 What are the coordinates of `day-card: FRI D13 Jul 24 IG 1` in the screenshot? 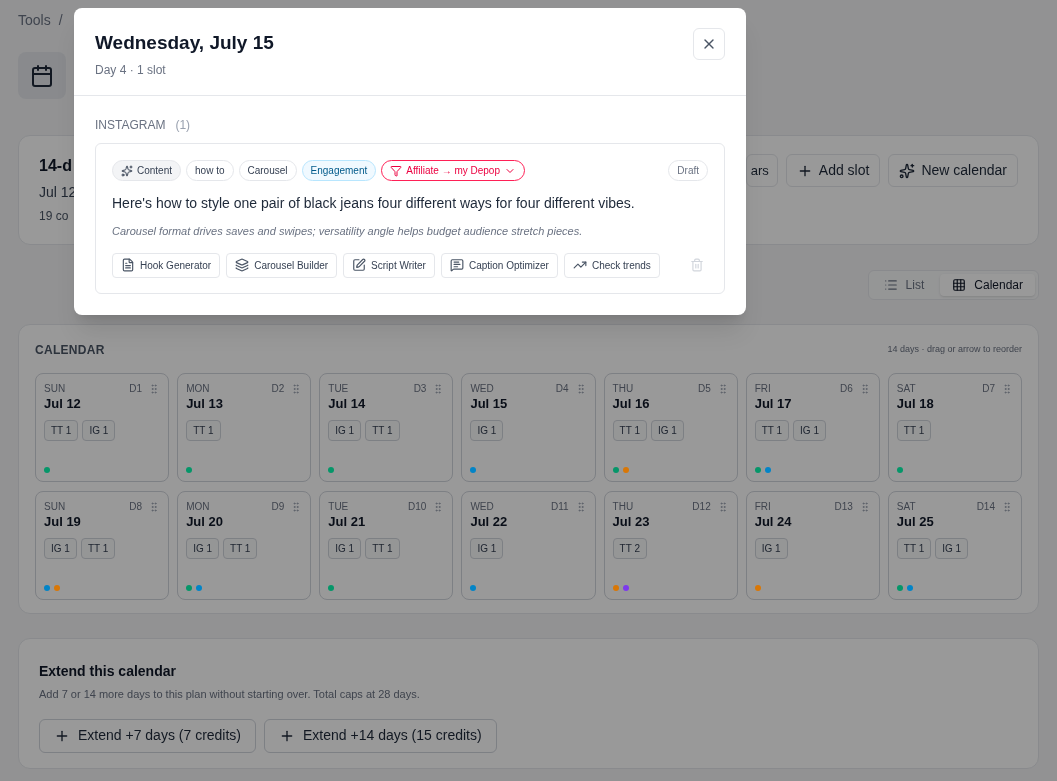 It's located at (812, 545).